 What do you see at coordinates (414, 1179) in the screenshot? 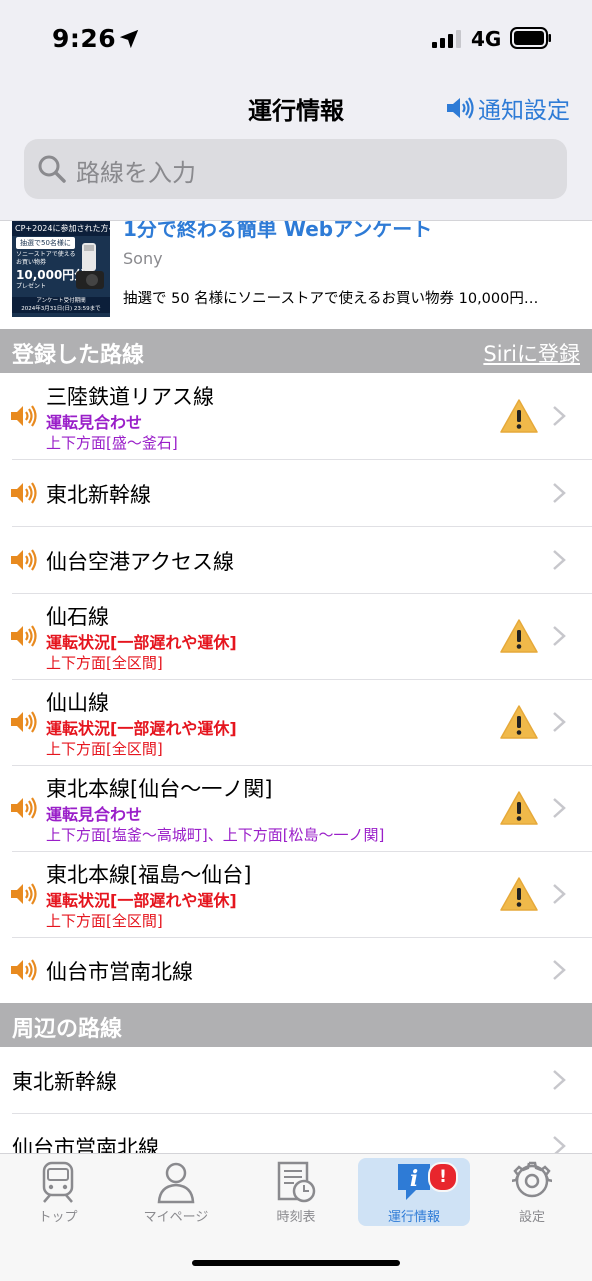
I see `svg-text: i` at bounding box center [414, 1179].